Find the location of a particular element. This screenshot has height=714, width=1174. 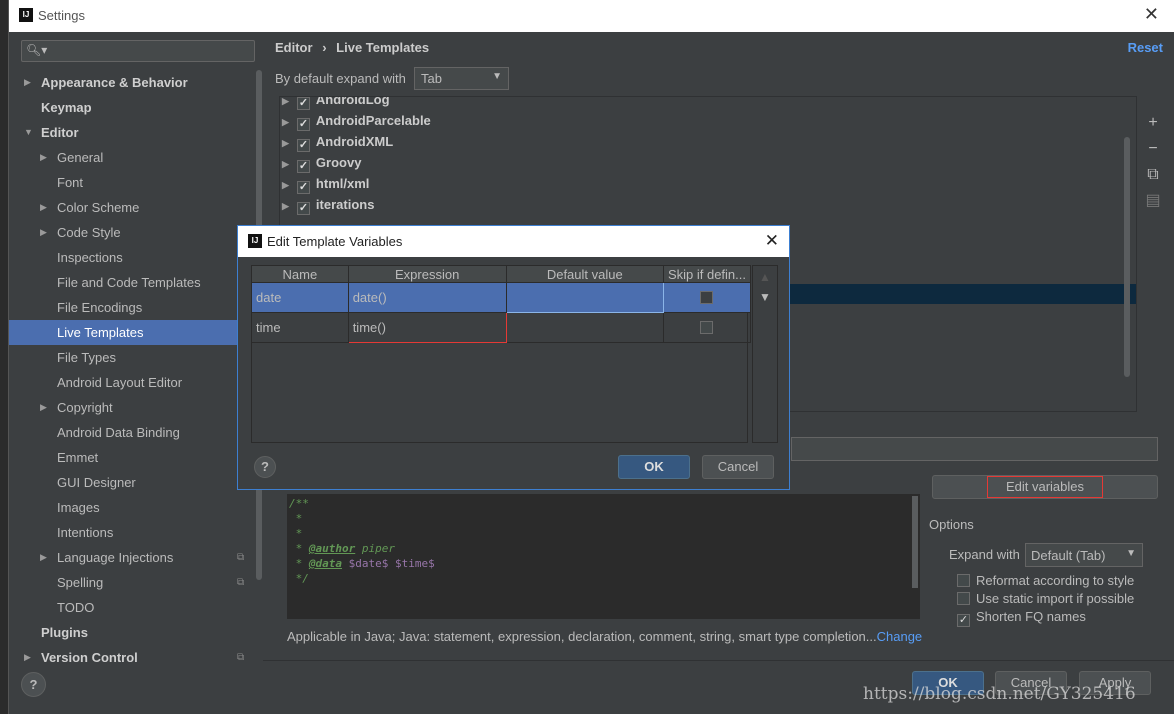

column-header-expression: Expression is located at coordinates (427, 274).